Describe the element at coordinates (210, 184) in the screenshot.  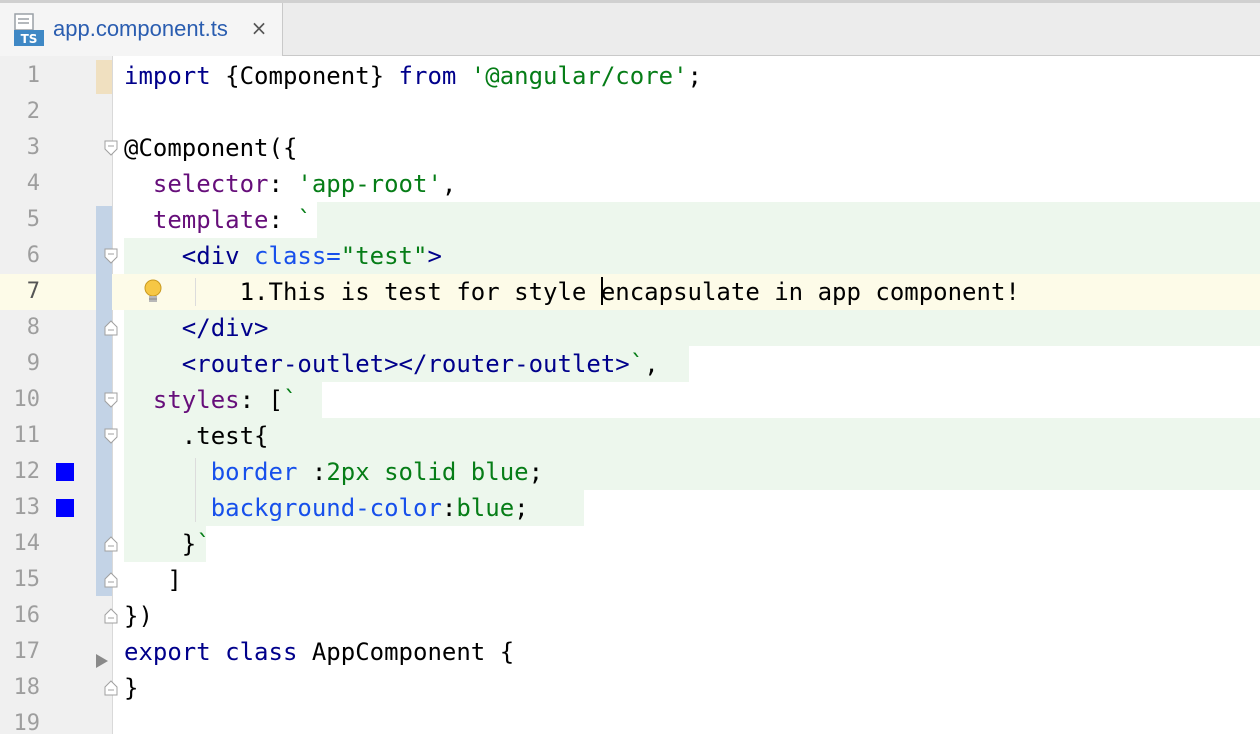
I see `code-token: selector` at that location.